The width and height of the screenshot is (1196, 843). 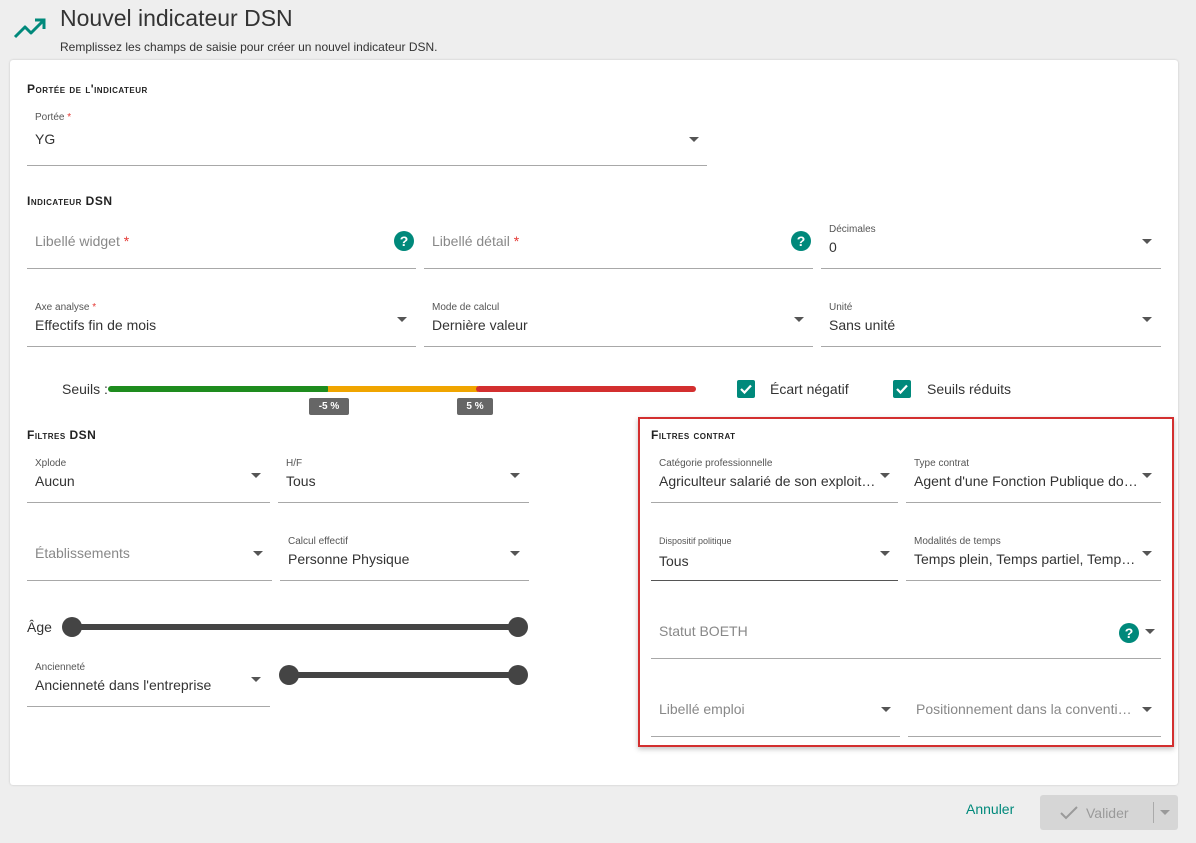 I want to click on etablissements-select: Établissements, so click(x=149, y=557).